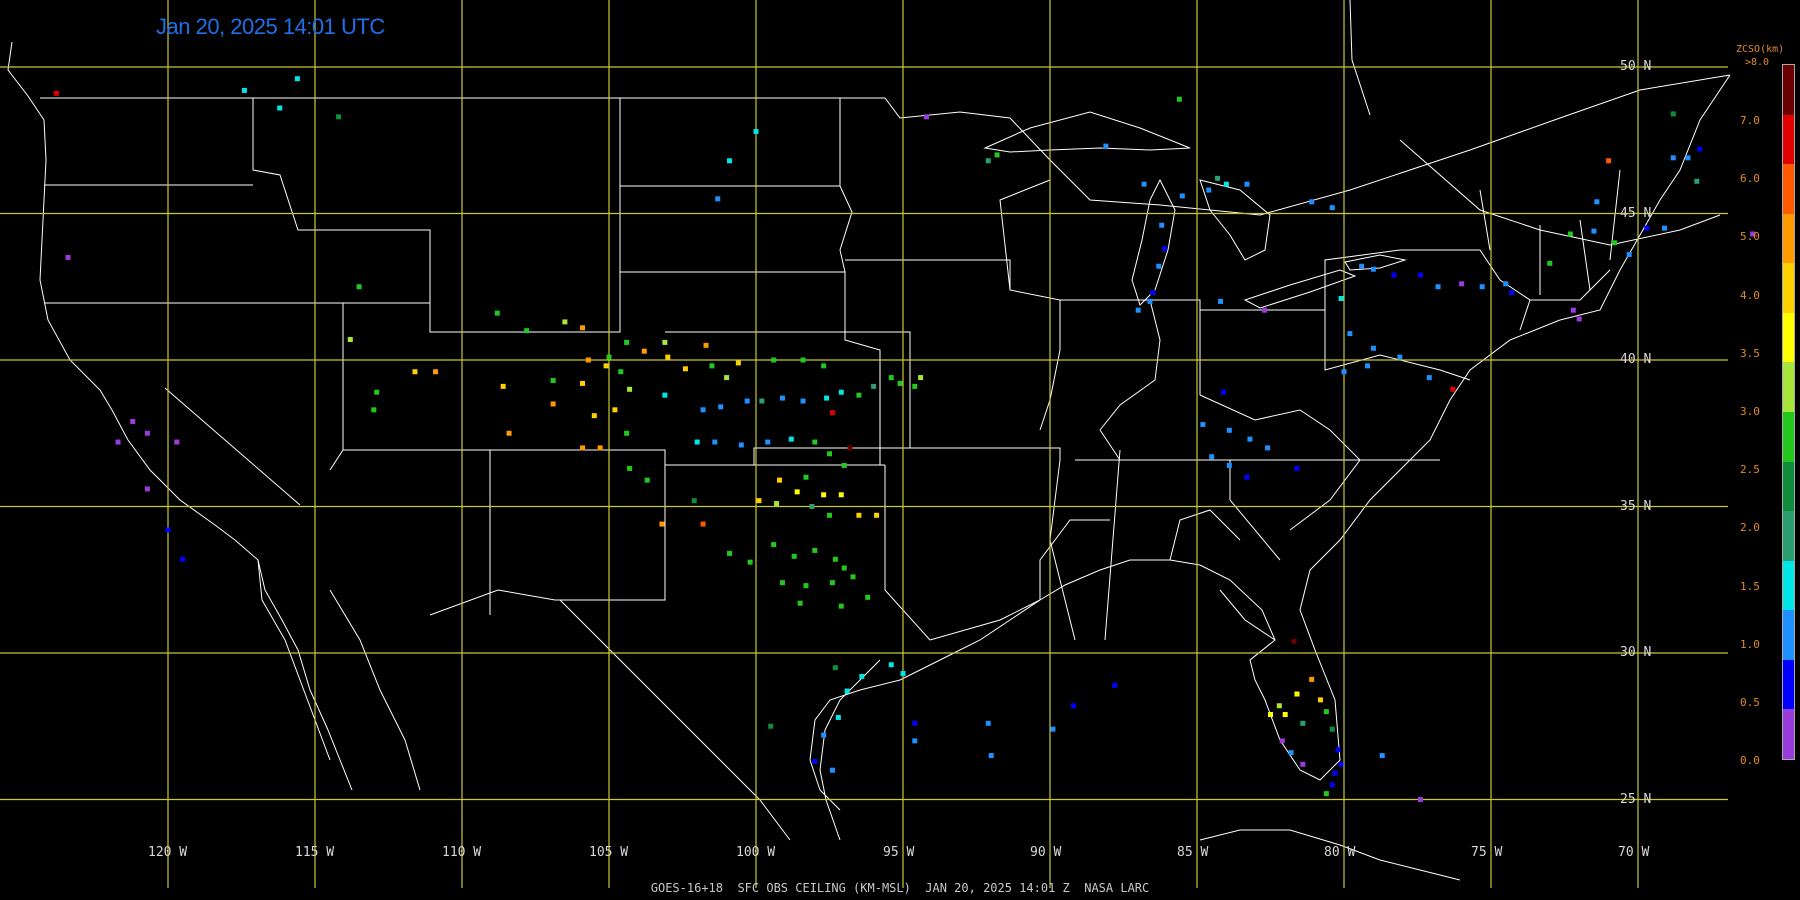  Describe the element at coordinates (1636, 213) in the screenshot. I see `latitude-label: 45 N` at that location.